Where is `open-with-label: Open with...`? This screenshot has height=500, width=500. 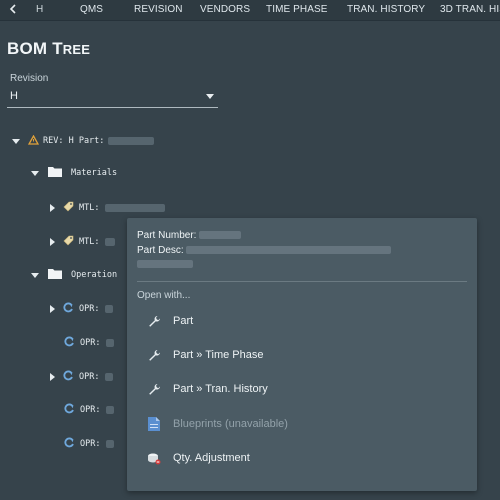
open-with-label: Open with... is located at coordinates (164, 295).